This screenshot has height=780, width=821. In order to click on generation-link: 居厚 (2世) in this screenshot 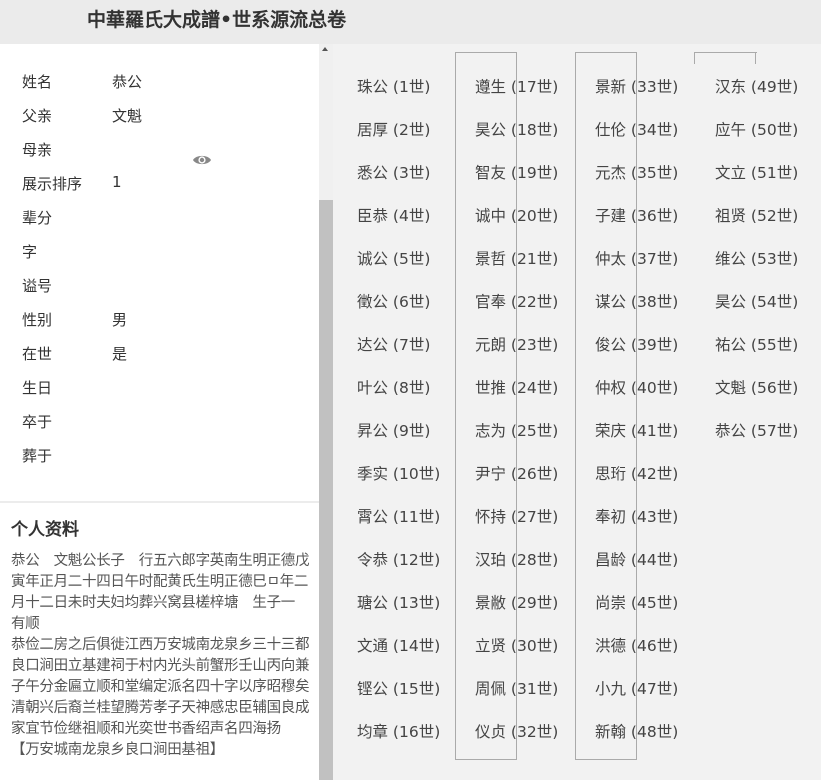, I will do `click(393, 129)`.